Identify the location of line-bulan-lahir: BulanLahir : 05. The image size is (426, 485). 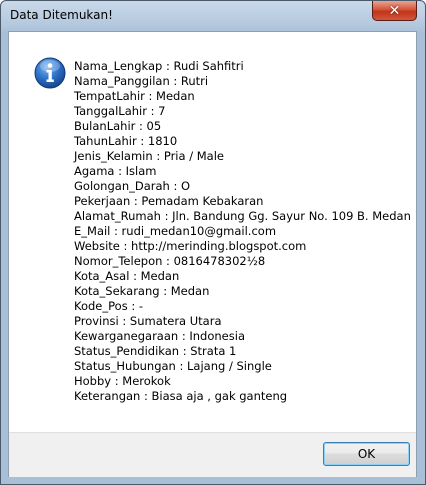
(118, 126).